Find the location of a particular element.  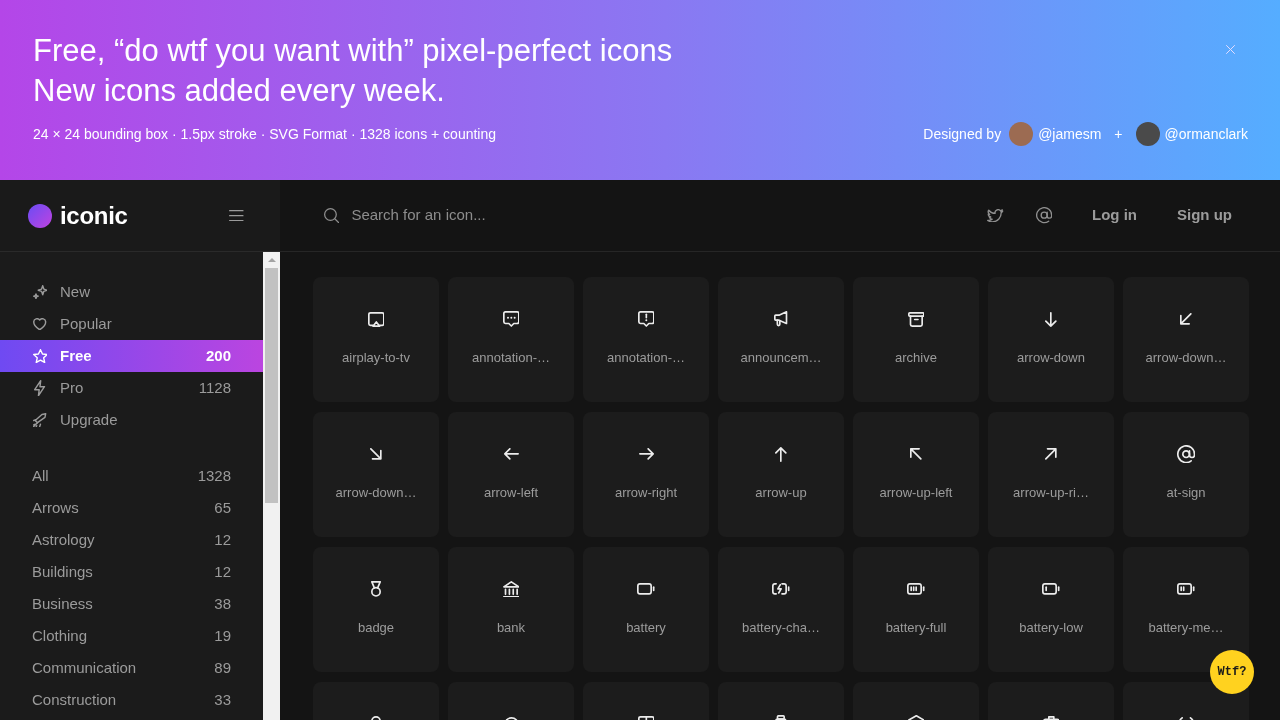

lightning-bolt-icon is located at coordinates (40, 388).